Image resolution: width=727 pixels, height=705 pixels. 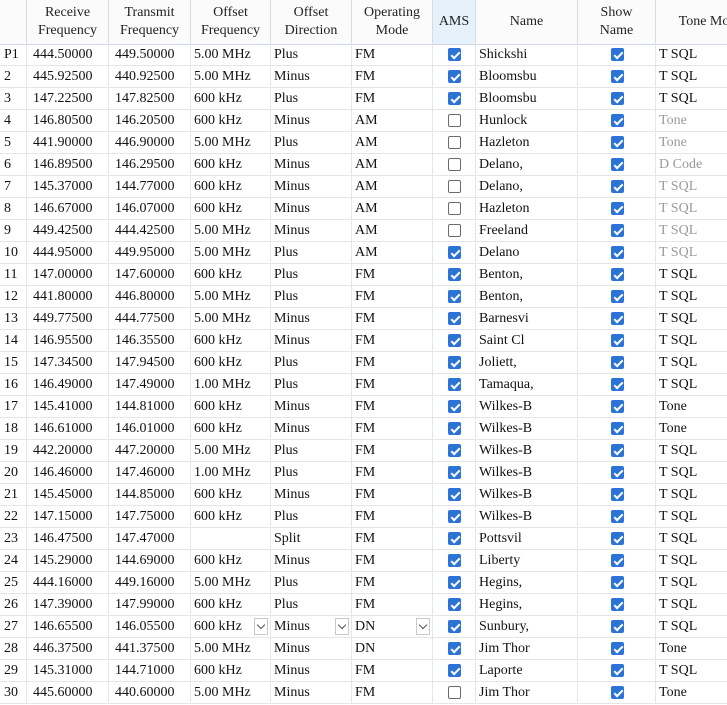 What do you see at coordinates (392, 626) in the screenshot?
I see `operating-mode-cell: DN` at bounding box center [392, 626].